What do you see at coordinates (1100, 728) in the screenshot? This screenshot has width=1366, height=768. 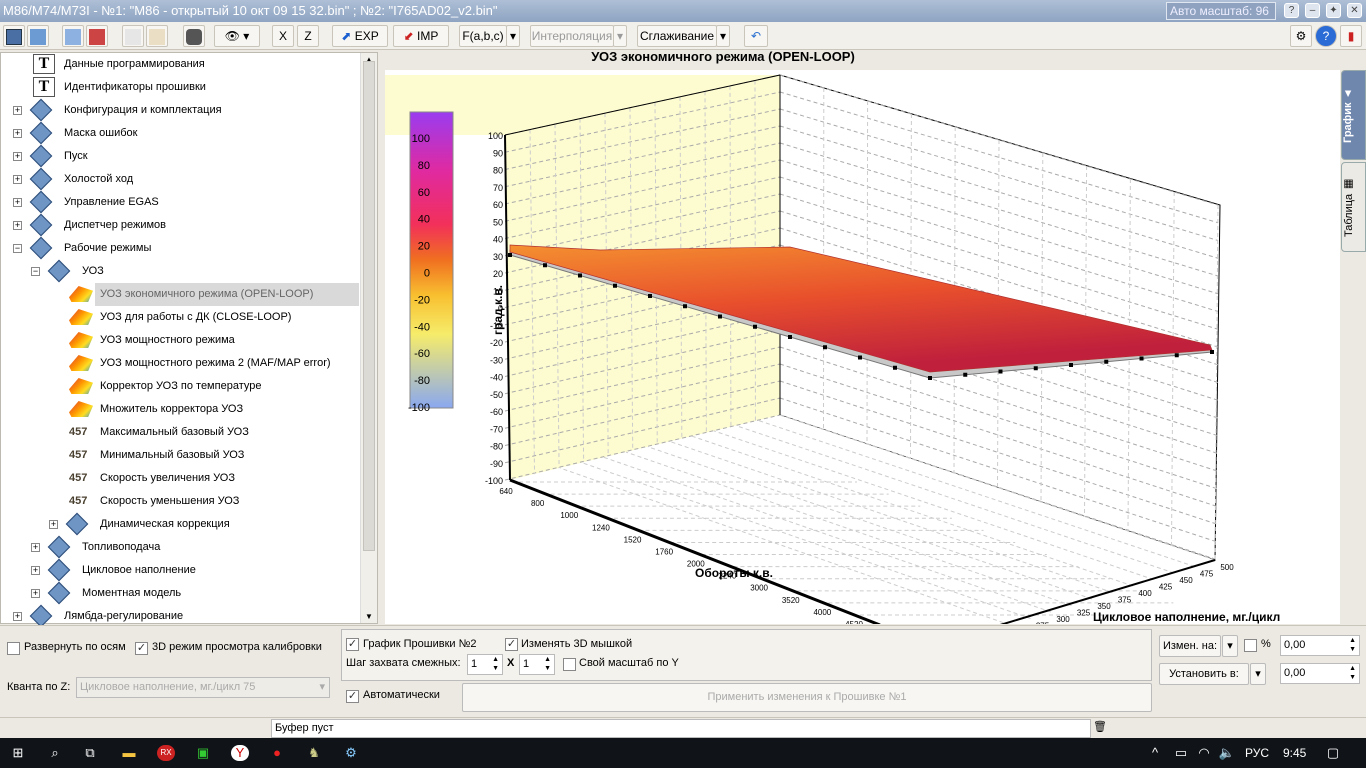 I see `trash-icon: 🗑` at bounding box center [1100, 728].